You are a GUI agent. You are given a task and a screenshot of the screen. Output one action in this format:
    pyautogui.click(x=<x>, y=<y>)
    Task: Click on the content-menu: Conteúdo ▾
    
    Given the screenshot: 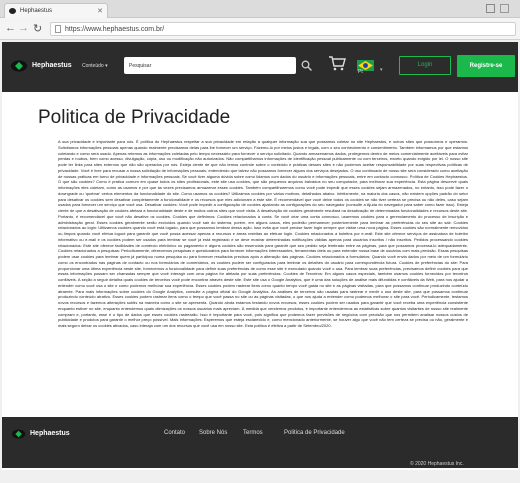 What is the action you would take?
    pyautogui.click(x=95, y=66)
    